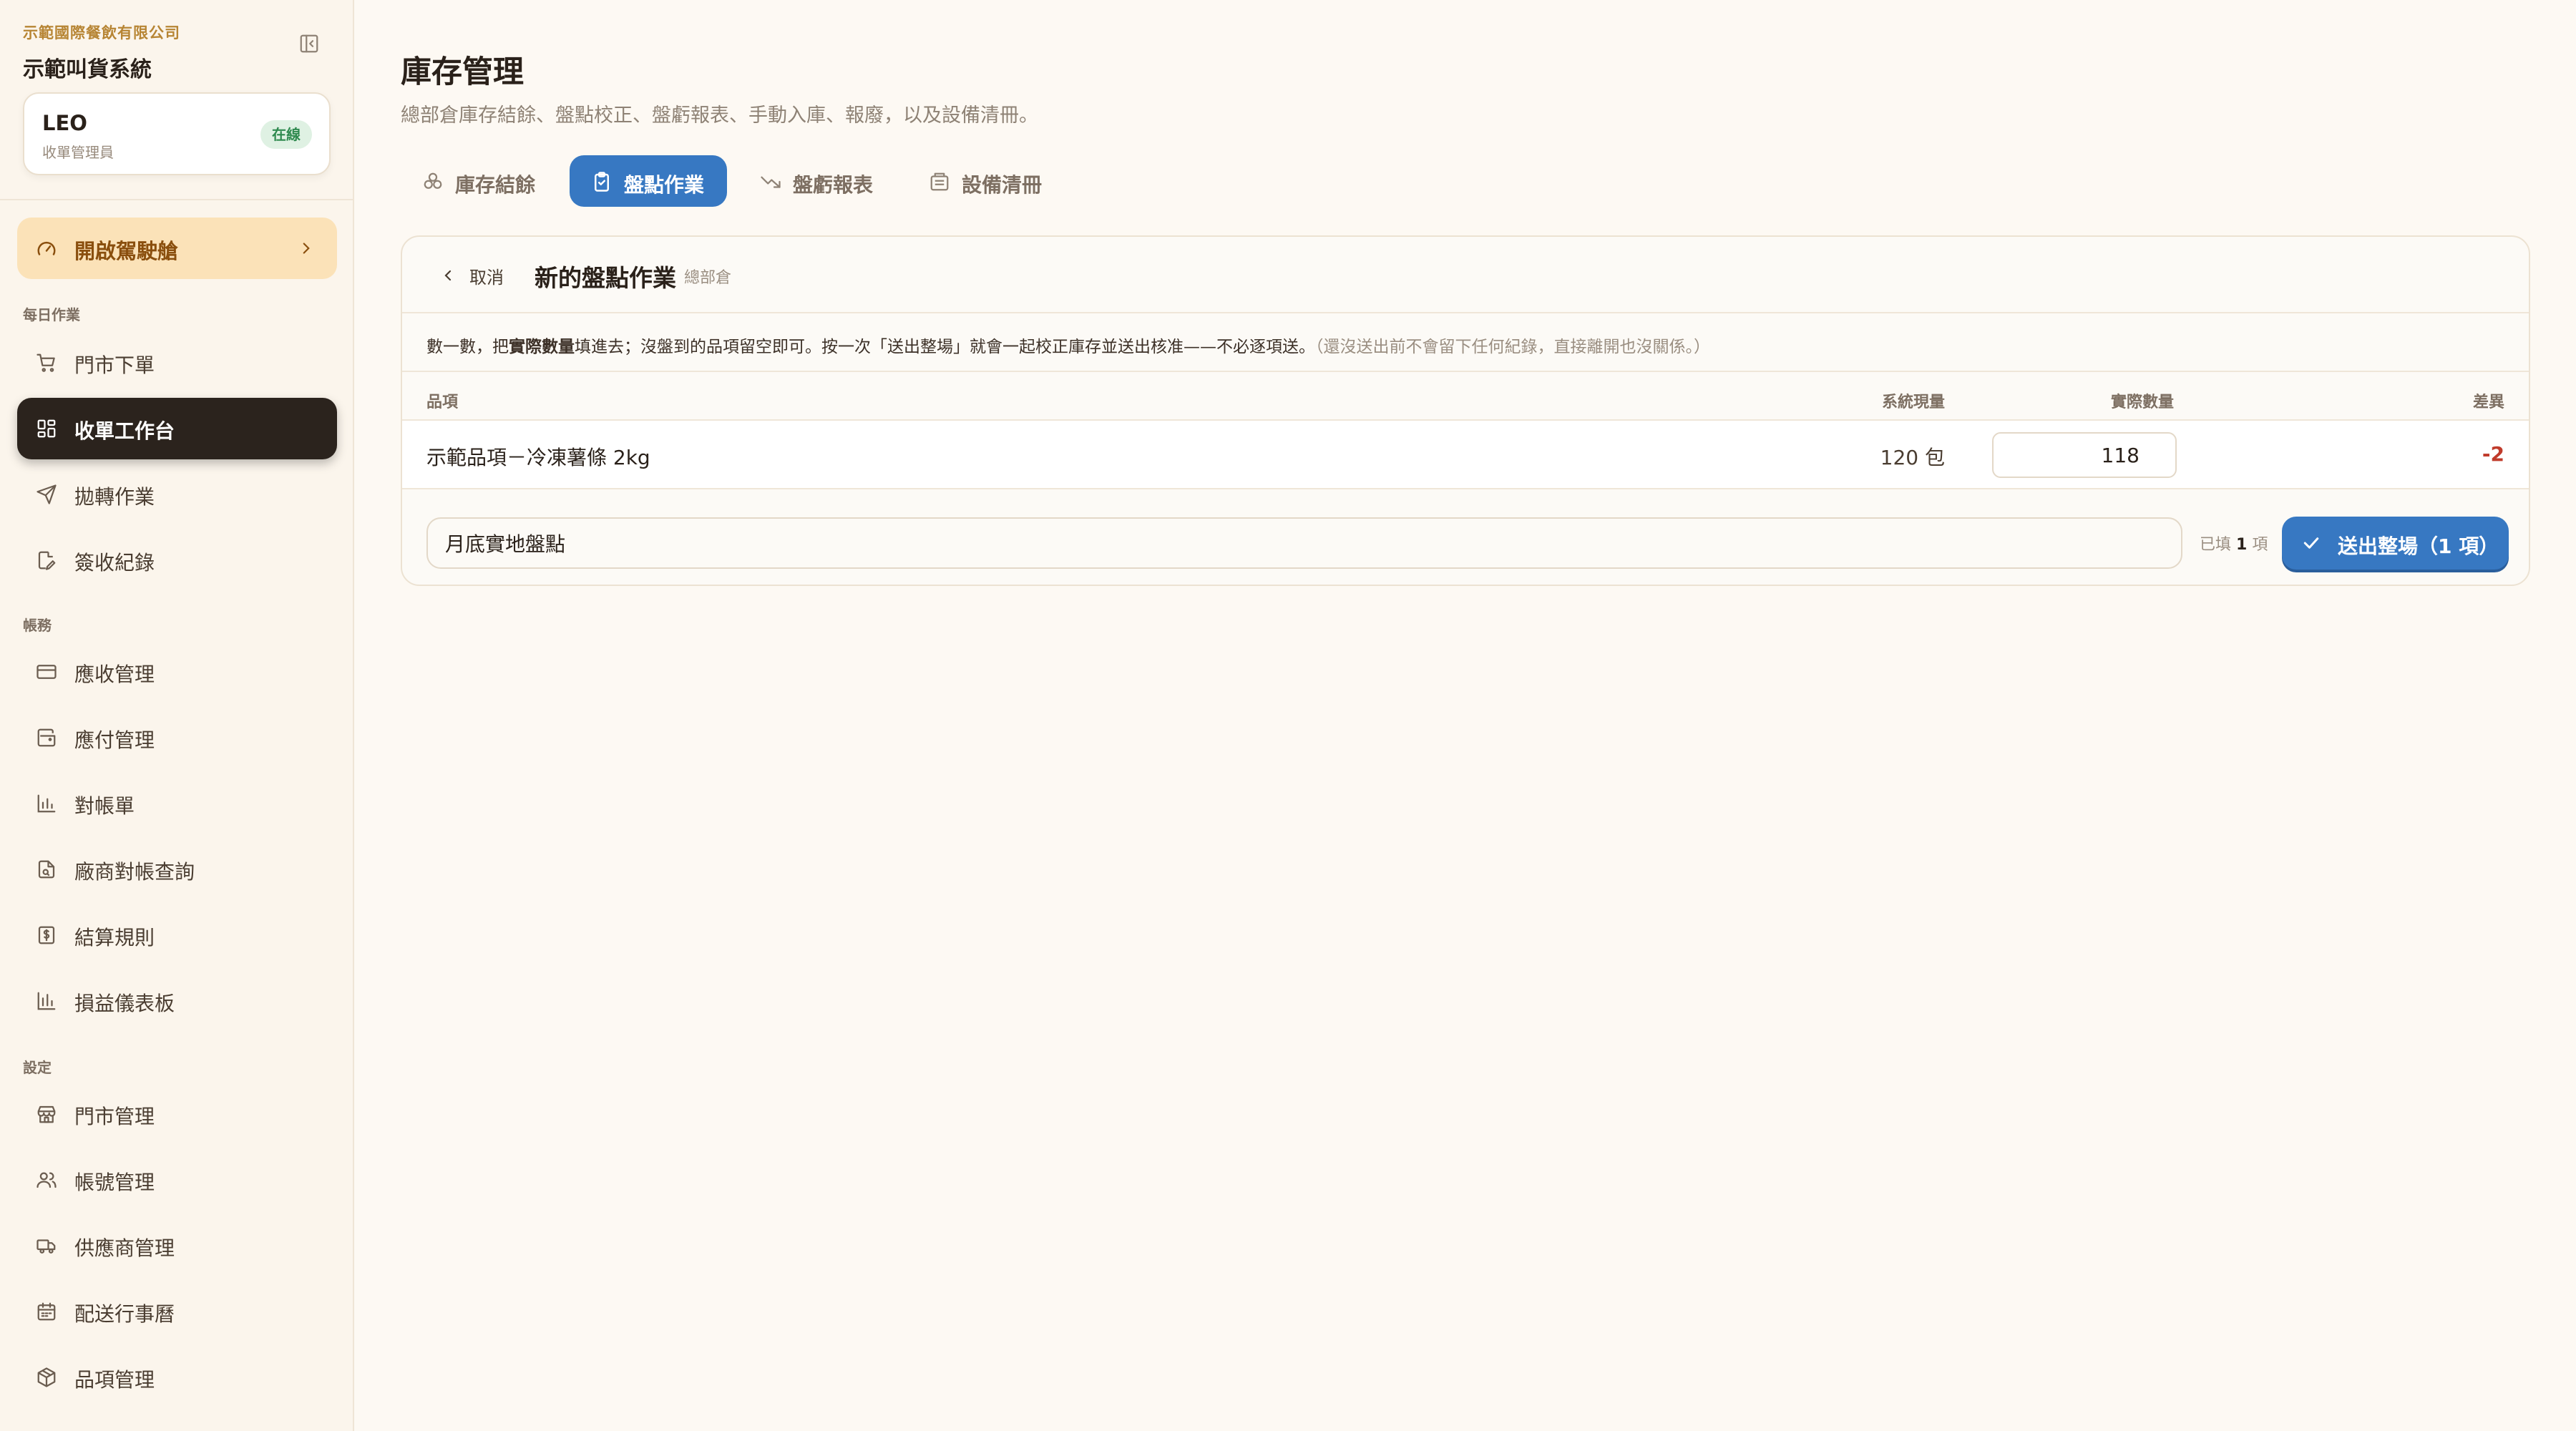 The height and width of the screenshot is (1431, 2576). I want to click on instruction-emphasis: 實際數量, so click(542, 347).